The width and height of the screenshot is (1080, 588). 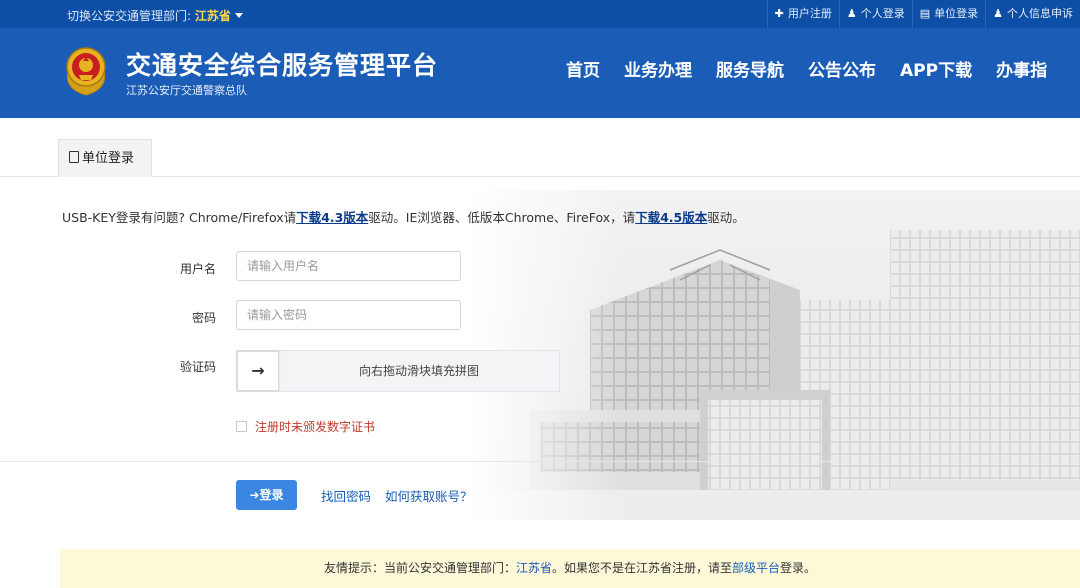 What do you see at coordinates (956, 13) in the screenshot?
I see `unit-login-label: 单位登录` at bounding box center [956, 13].